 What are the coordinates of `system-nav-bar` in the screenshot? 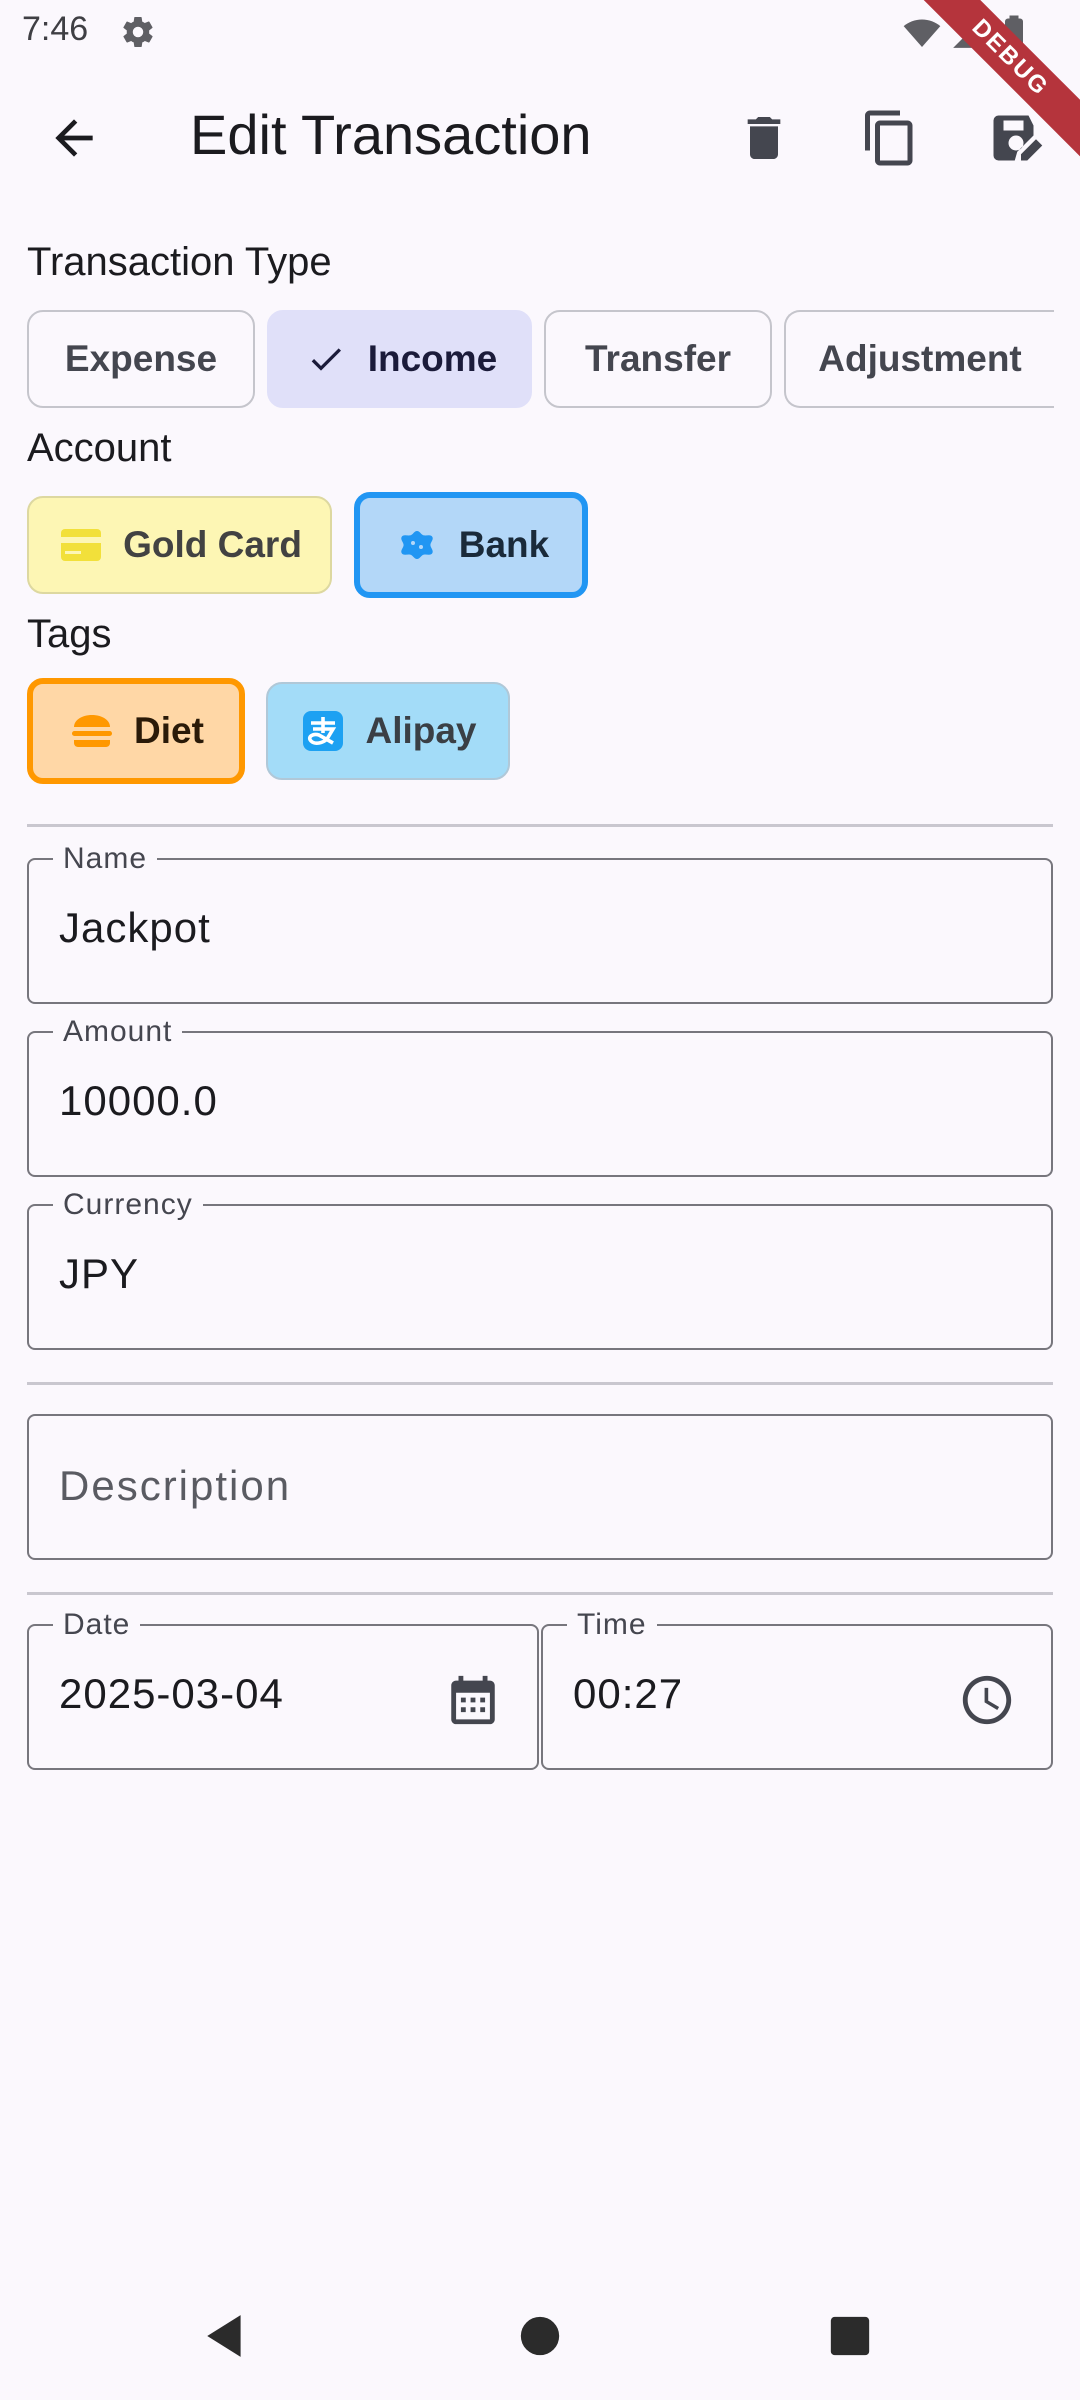 It's located at (540, 2336).